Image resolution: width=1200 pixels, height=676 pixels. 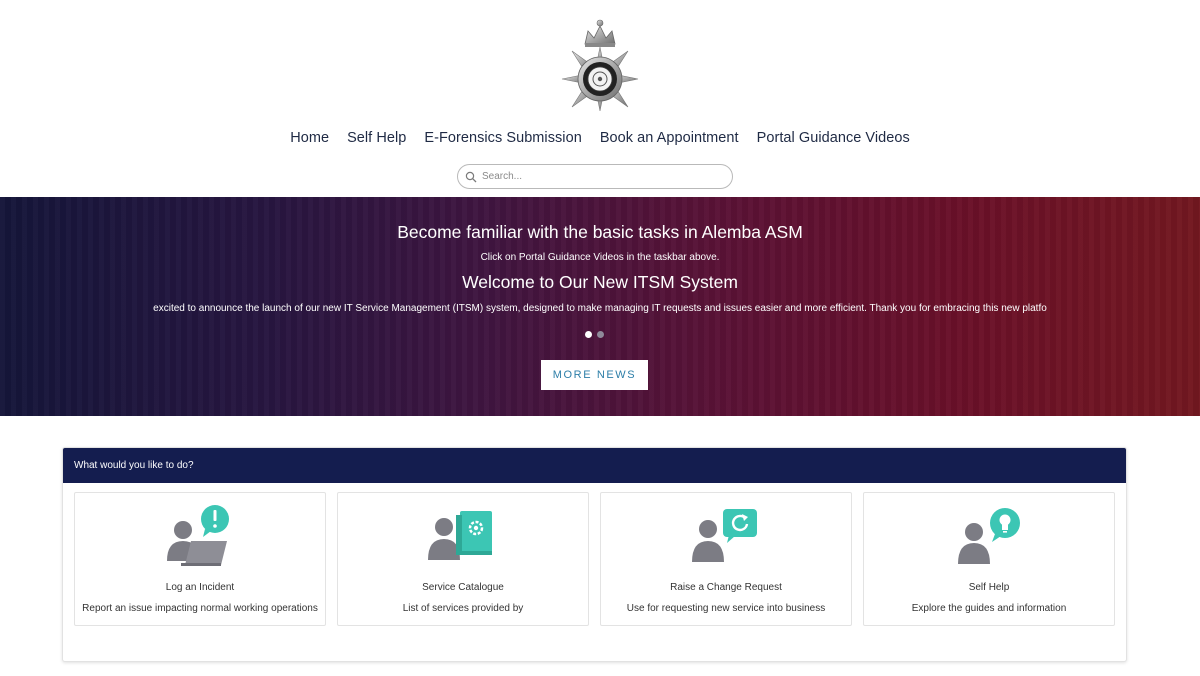 What do you see at coordinates (594, 334) in the screenshot?
I see `carousel-dots` at bounding box center [594, 334].